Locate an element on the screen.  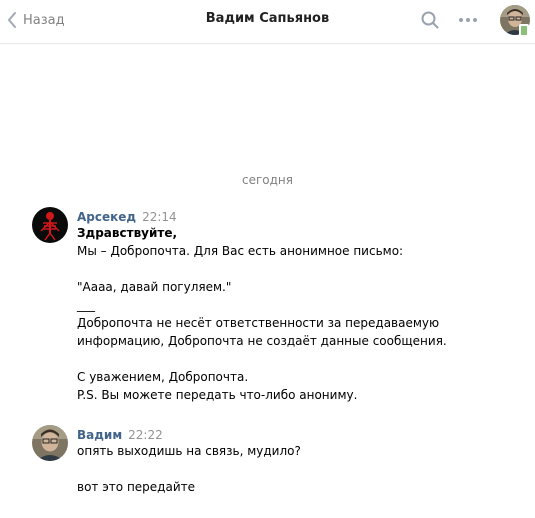
online-status-icon is located at coordinates (524, 30).